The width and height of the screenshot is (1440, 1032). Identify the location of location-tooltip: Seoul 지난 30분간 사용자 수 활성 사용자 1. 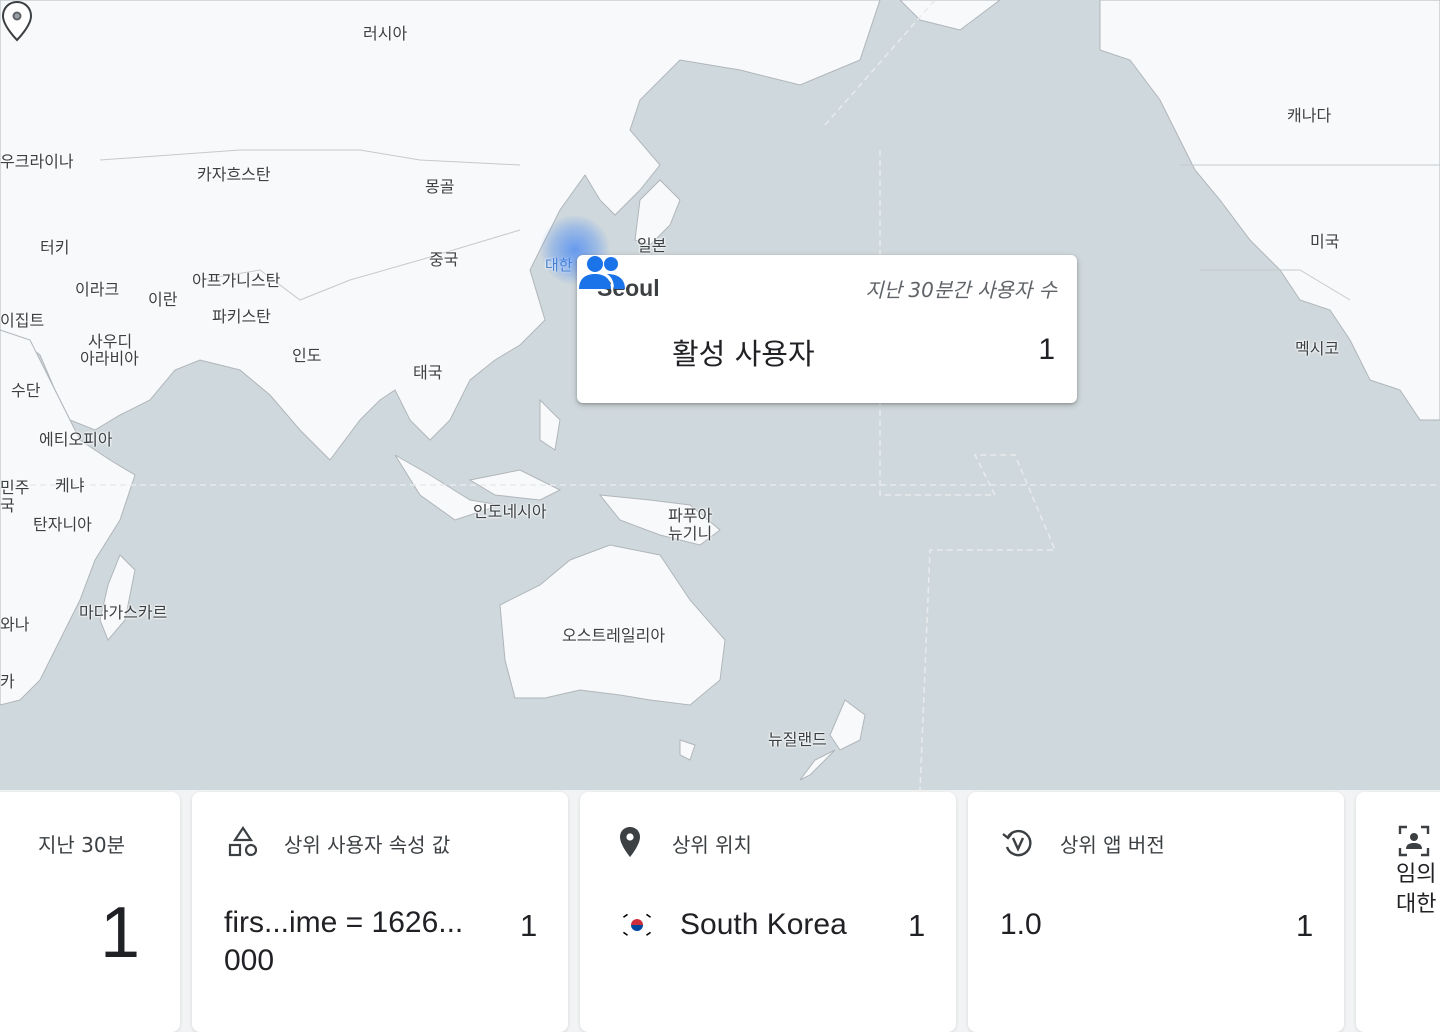
(827, 329).